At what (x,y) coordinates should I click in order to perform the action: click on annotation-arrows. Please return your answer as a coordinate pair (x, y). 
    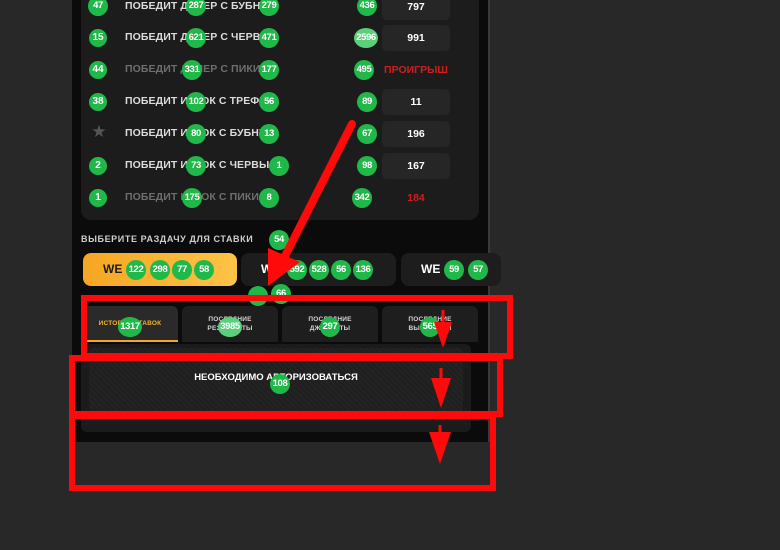
    Looking at the image, I should click on (360, 292).